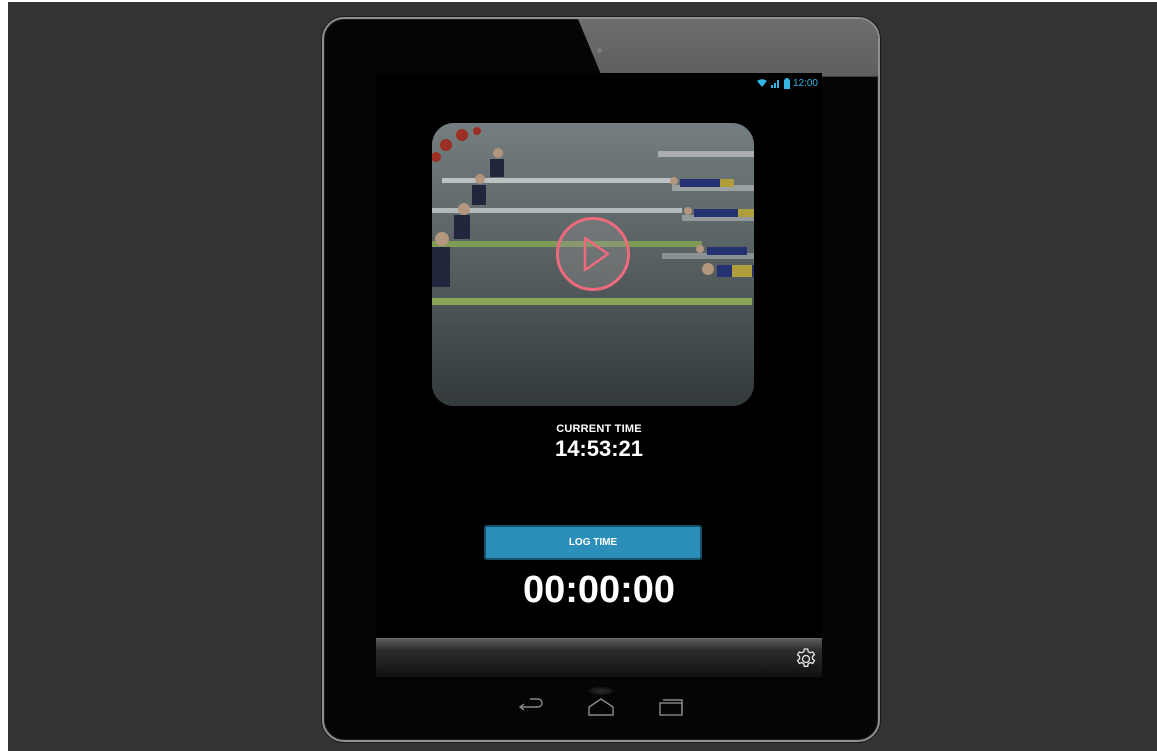 This screenshot has width=1157, height=751. I want to click on nav-glow, so click(601, 691).